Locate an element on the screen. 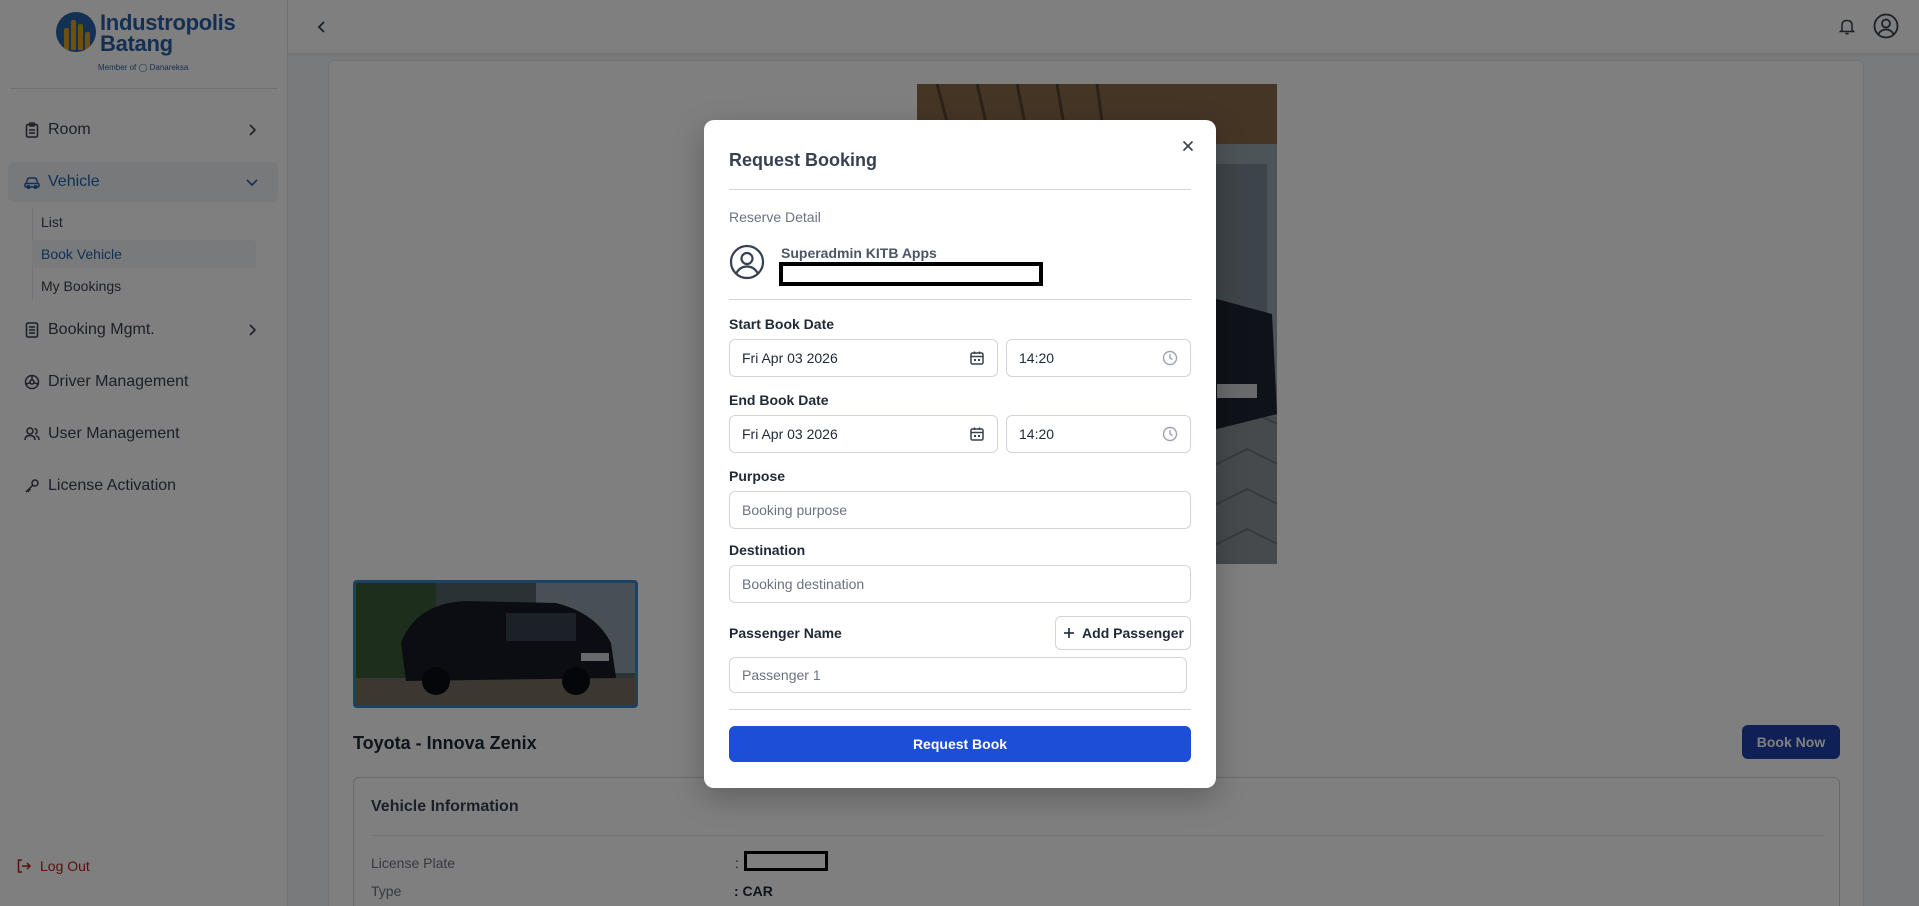 Image resolution: width=1919 pixels, height=906 pixels. add-passenger-label: Add Passenger is located at coordinates (1133, 633).